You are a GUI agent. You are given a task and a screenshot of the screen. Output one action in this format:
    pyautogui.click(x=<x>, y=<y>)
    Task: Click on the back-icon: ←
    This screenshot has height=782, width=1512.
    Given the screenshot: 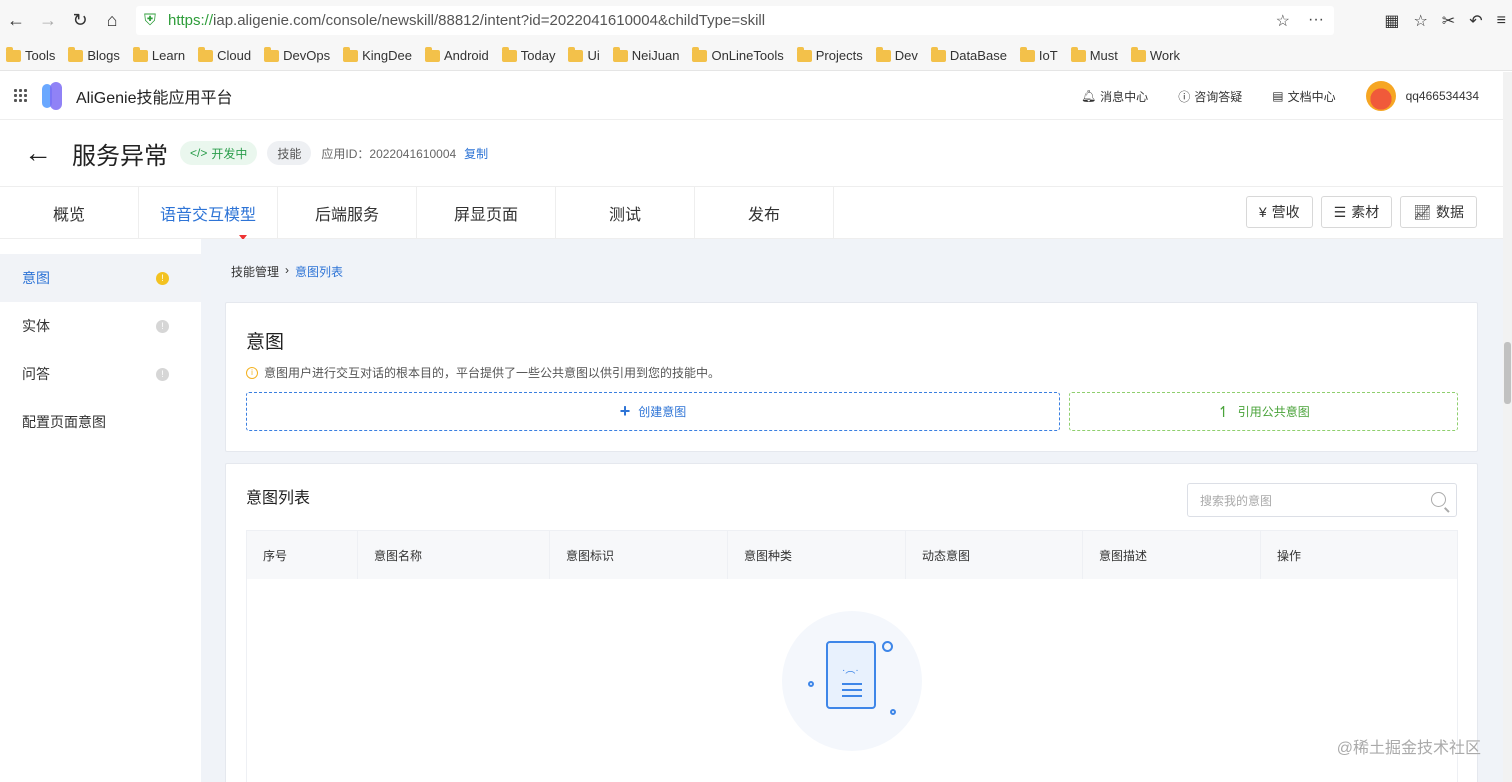 What is the action you would take?
    pyautogui.click(x=16, y=21)
    